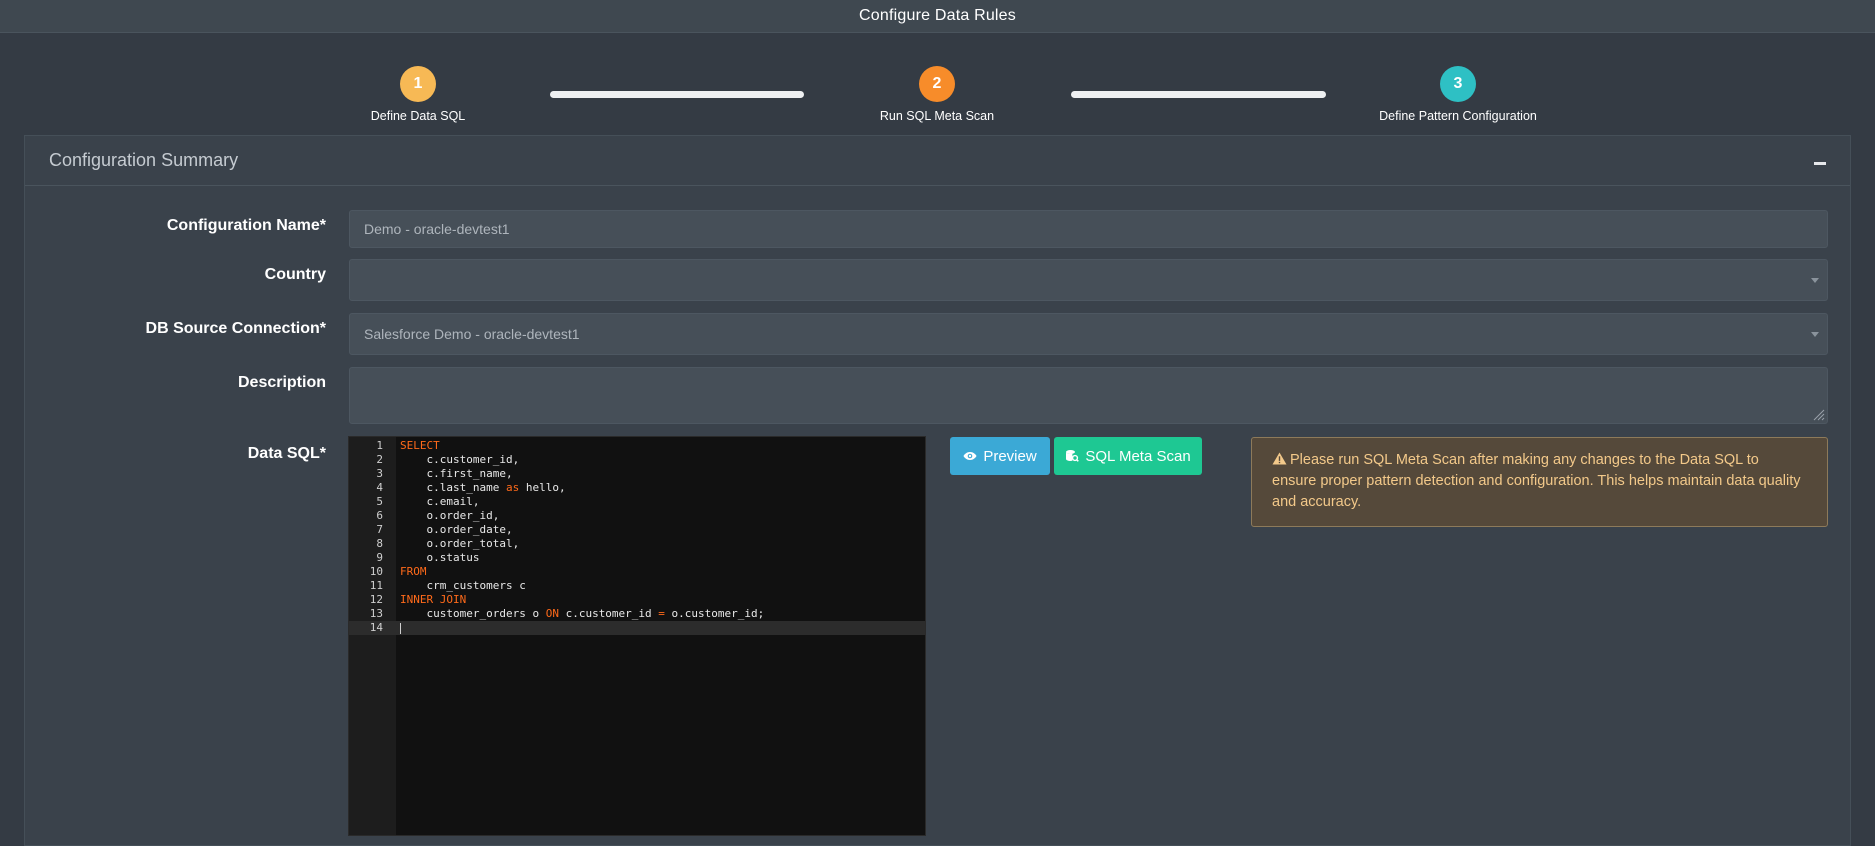 The image size is (1875, 846). I want to click on card-title: Configuration Summary, so click(144, 160).